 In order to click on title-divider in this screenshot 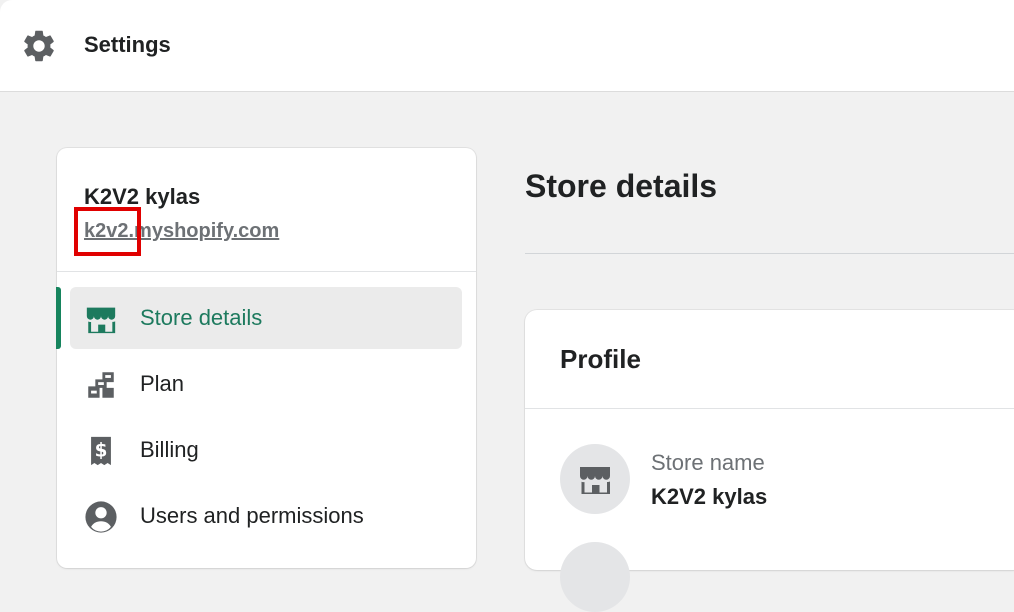, I will do `click(769, 253)`.